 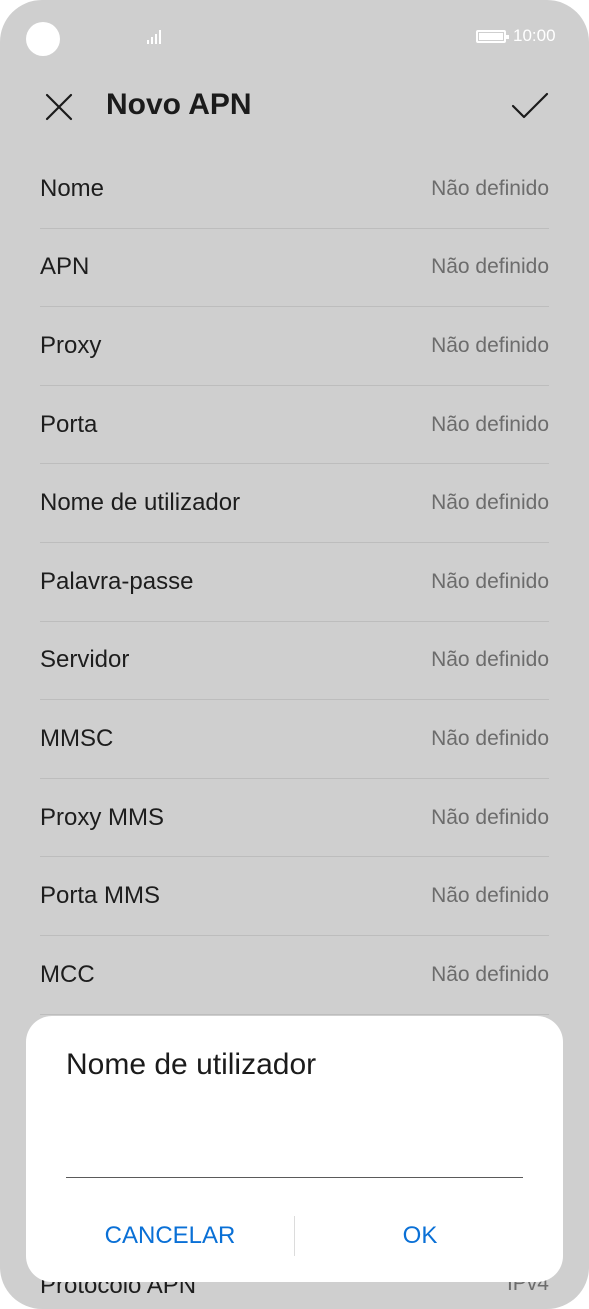 What do you see at coordinates (294, 818) in the screenshot?
I see `setting-row-proxy-mms: Proxy MMS Não definido` at bounding box center [294, 818].